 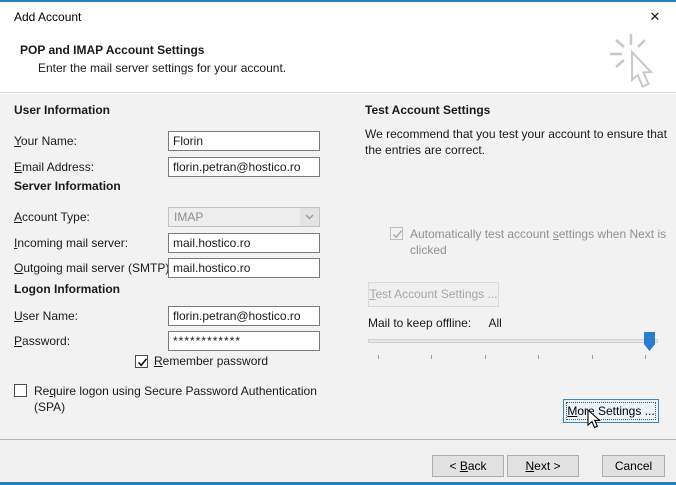 What do you see at coordinates (309, 217) in the screenshot?
I see `chevron-down-icon` at bounding box center [309, 217].